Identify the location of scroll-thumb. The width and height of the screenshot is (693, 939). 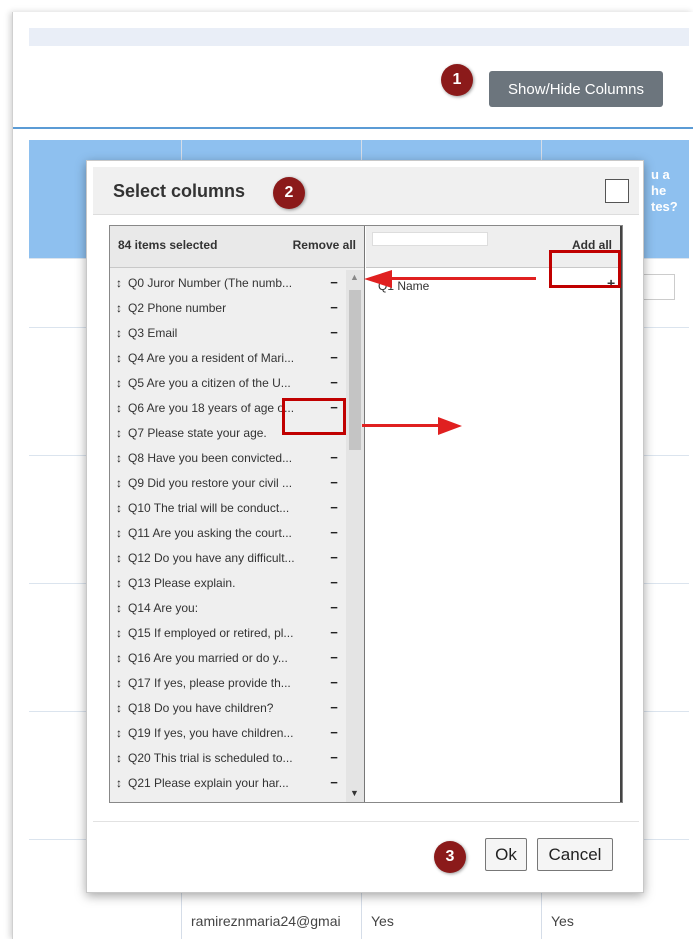
(355, 370).